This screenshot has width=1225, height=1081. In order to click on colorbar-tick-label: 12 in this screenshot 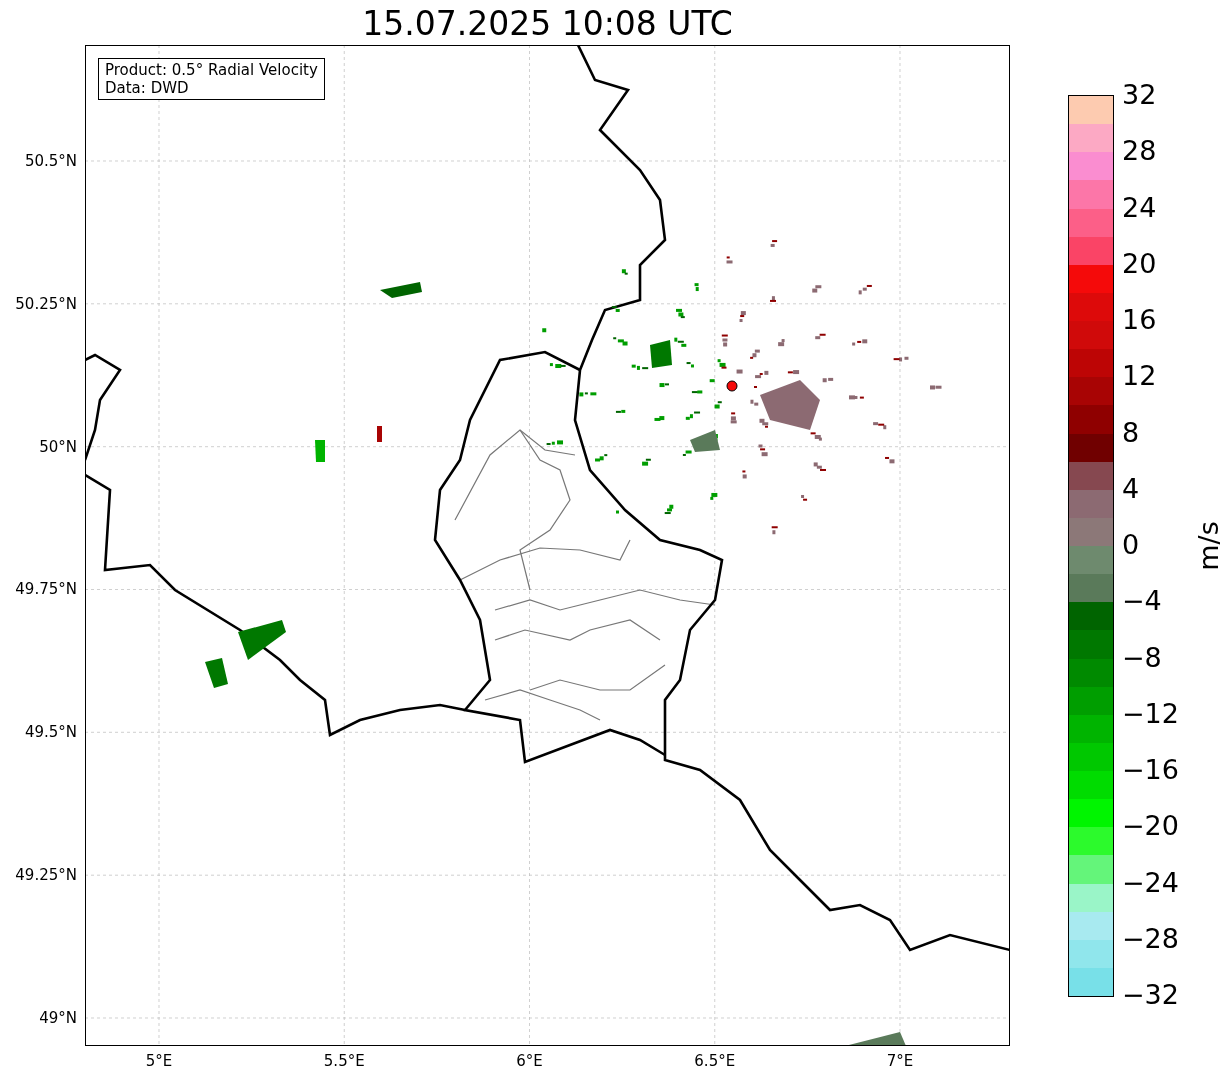, I will do `click(1139, 376)`.